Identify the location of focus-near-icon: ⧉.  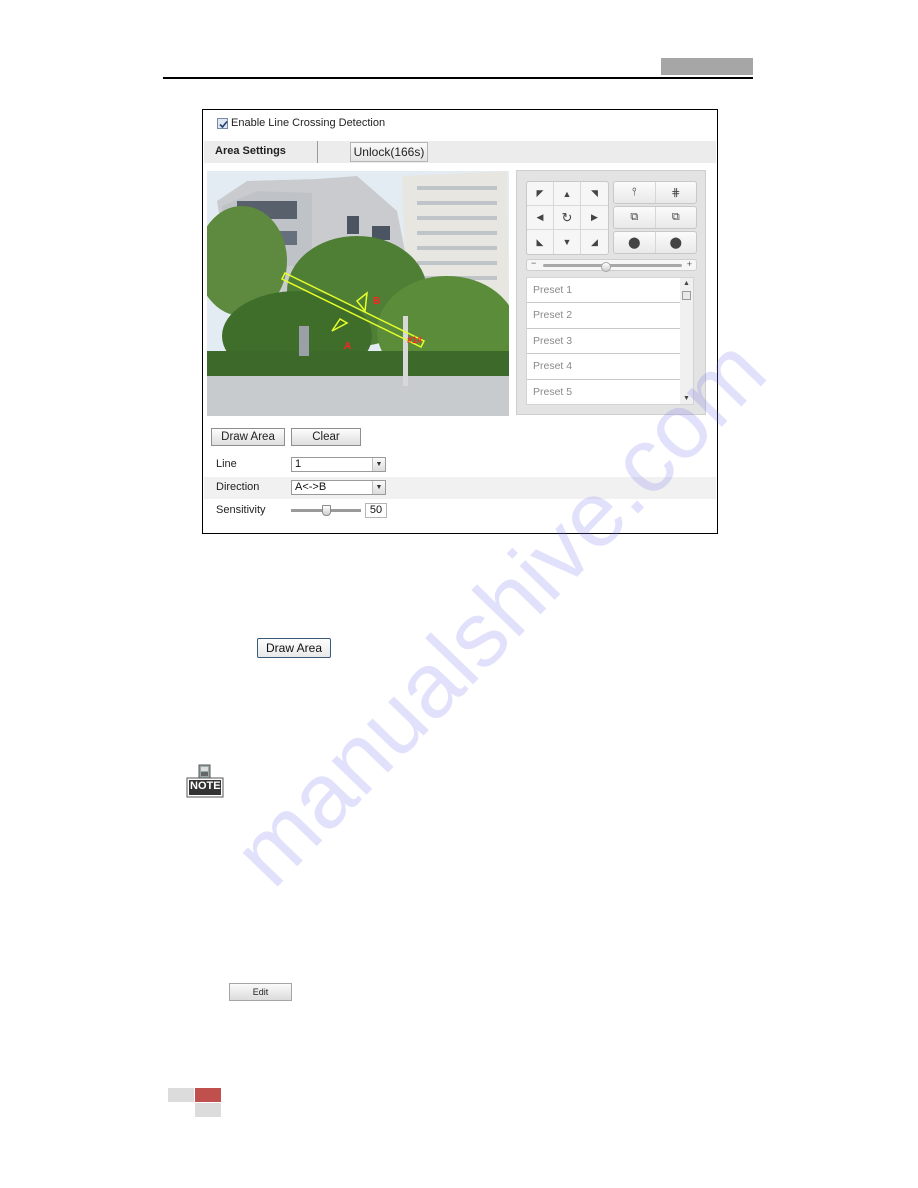
(634, 217).